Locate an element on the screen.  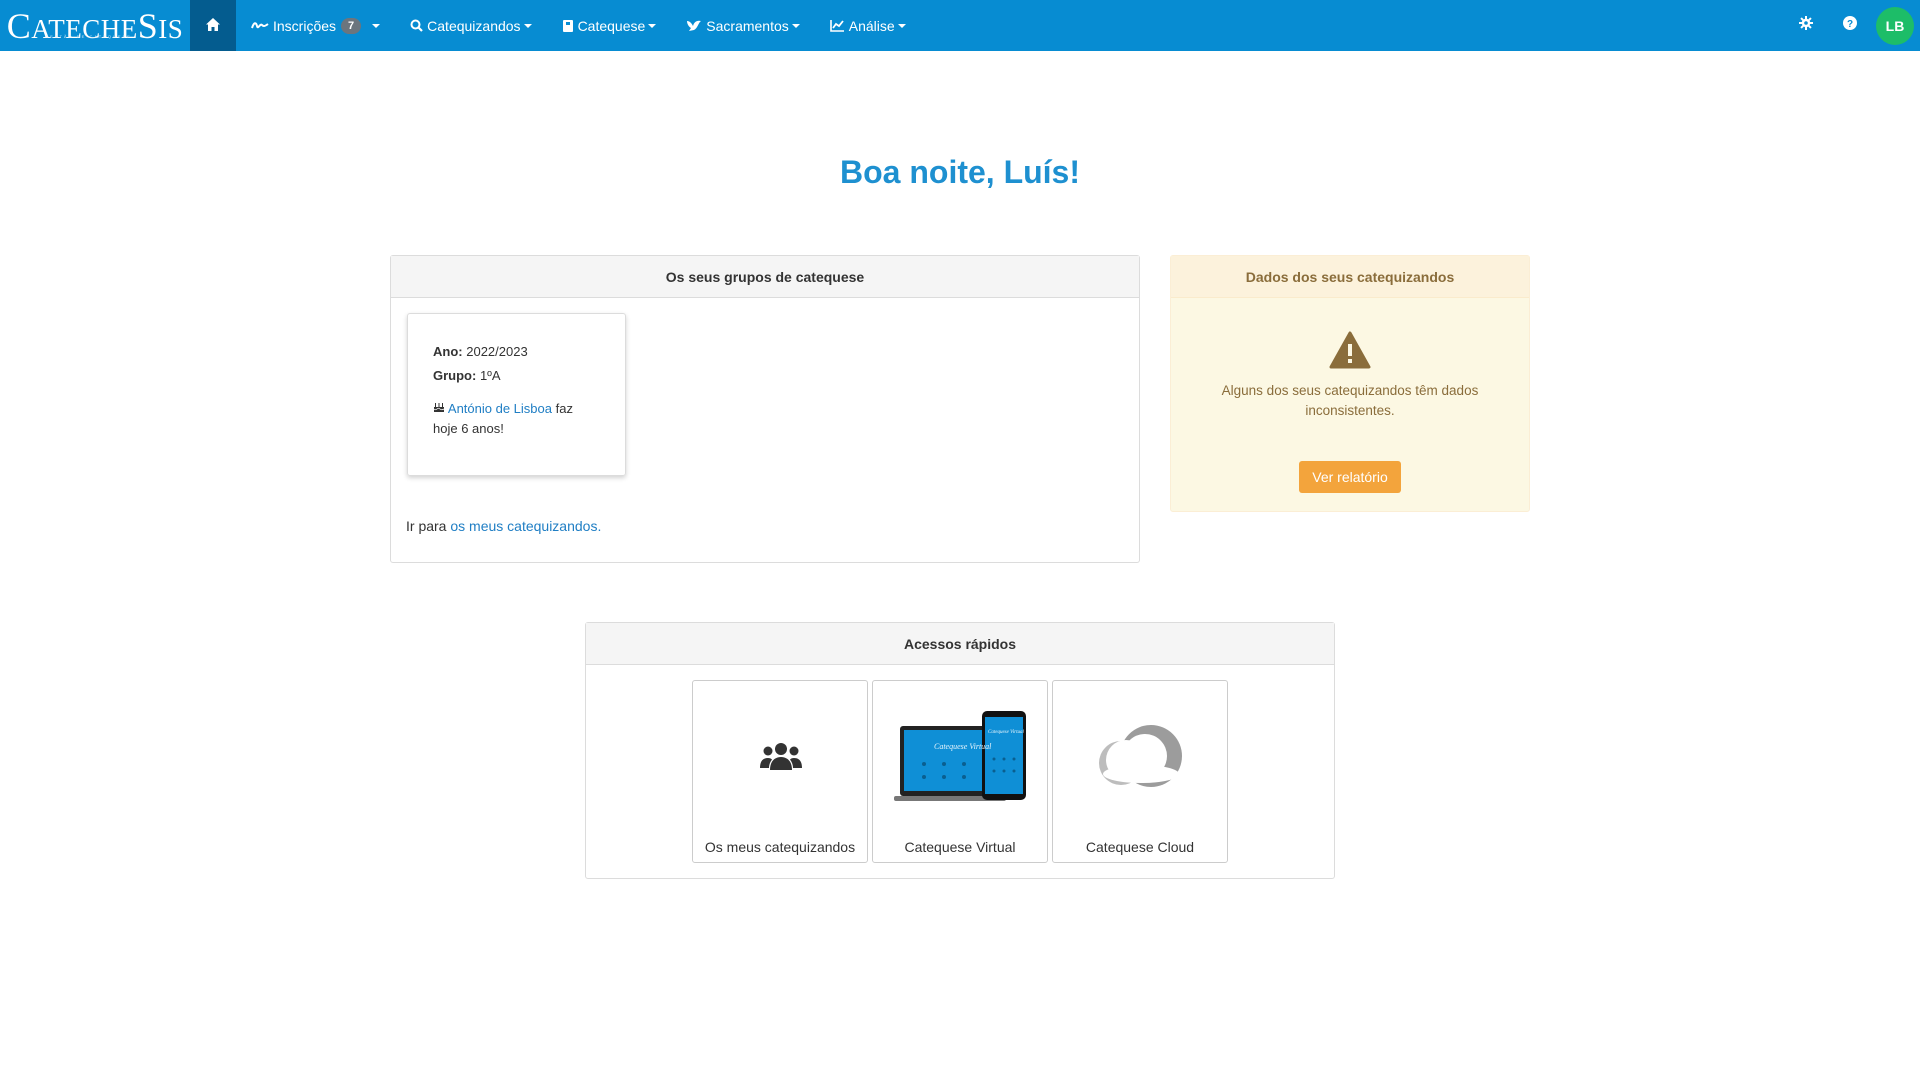
view-report-button: Ver relatório is located at coordinates (1350, 477).